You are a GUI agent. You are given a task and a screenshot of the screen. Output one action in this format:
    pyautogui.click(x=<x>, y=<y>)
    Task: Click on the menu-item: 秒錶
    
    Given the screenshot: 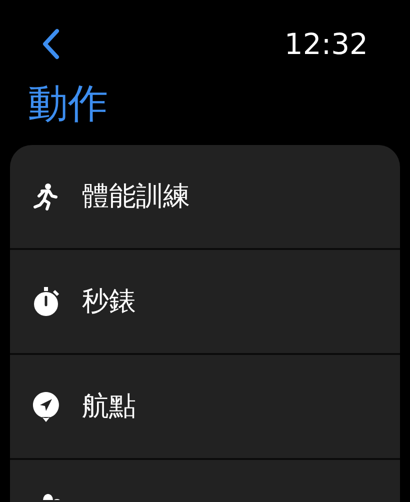 What is the action you would take?
    pyautogui.click(x=109, y=301)
    